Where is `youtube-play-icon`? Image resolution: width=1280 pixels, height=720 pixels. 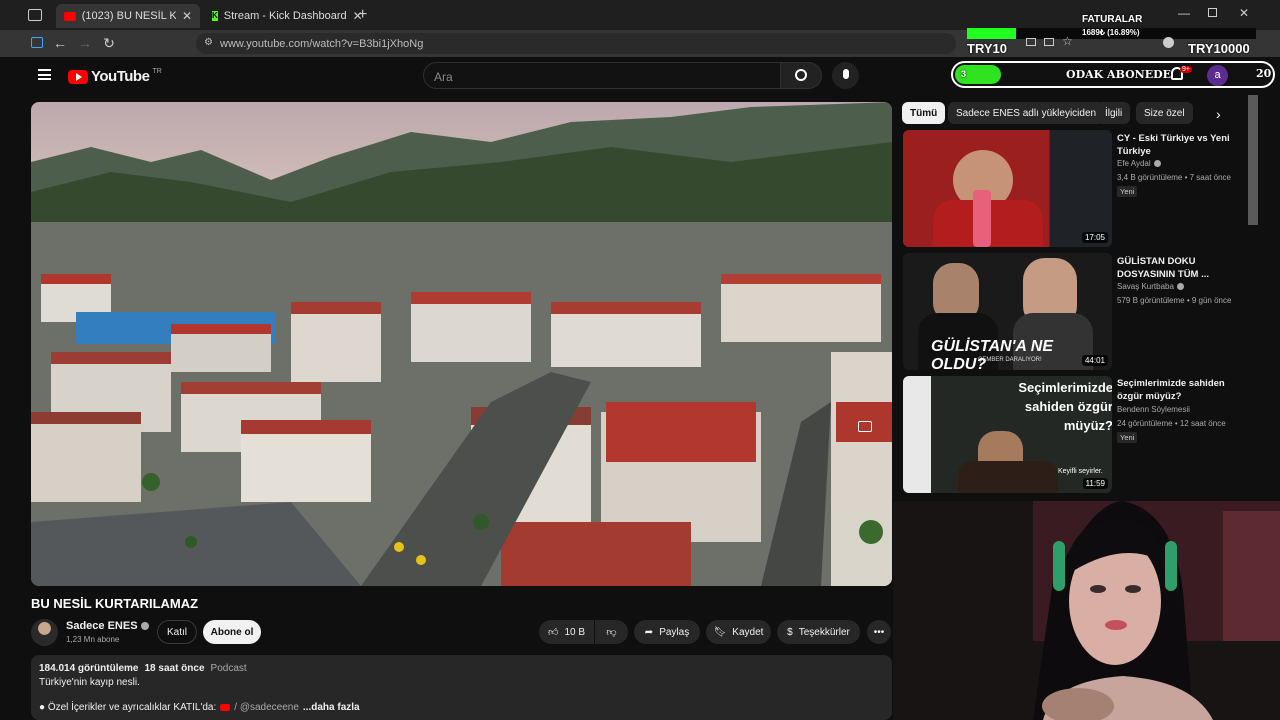
youtube-play-icon is located at coordinates (78, 76).